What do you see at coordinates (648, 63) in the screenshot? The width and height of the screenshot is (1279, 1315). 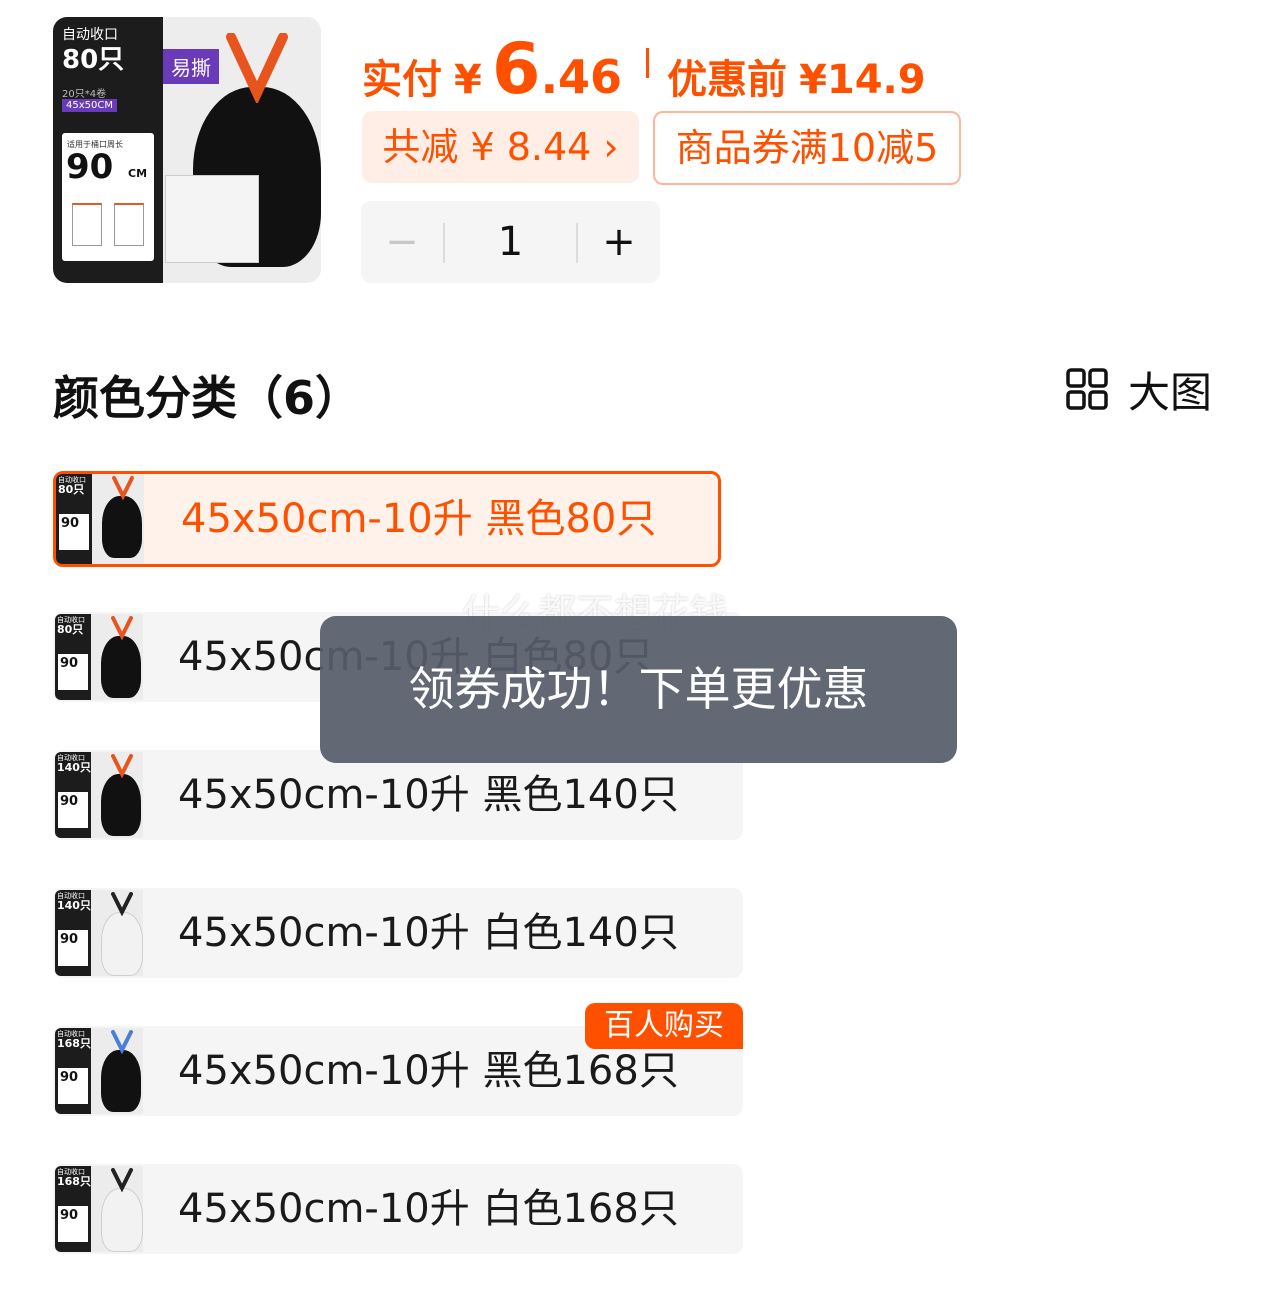 I see `price-divider` at bounding box center [648, 63].